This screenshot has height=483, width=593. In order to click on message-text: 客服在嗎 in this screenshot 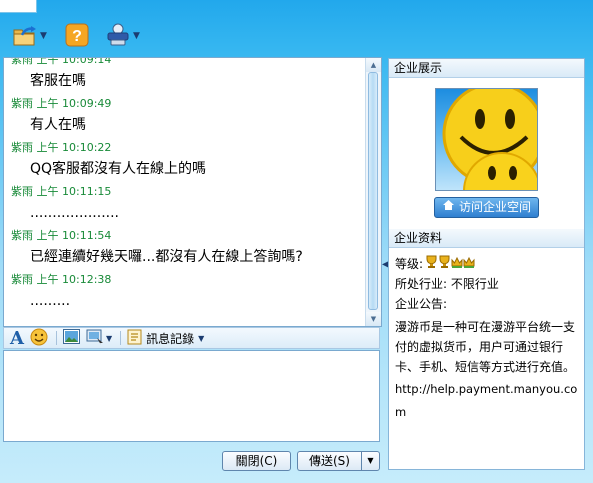, I will do `click(58, 81)`.